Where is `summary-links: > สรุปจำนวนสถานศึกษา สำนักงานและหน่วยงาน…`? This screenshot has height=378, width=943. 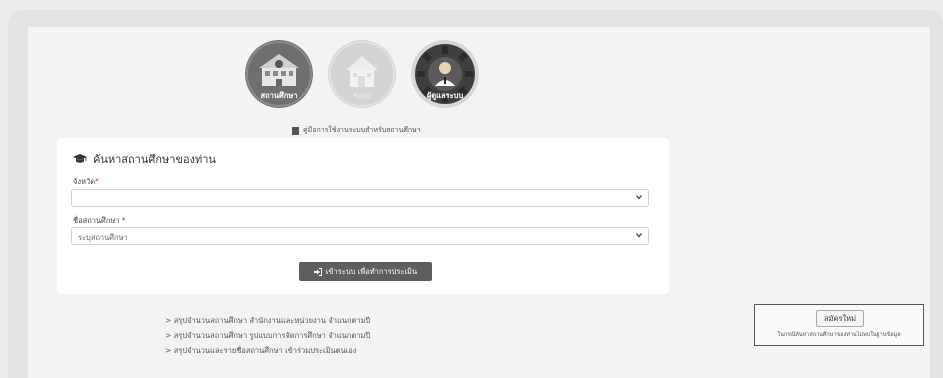
summary-links: > สรุปจำนวนสถานศึกษา สำนักงานและหน่วยงาน… is located at coordinates (267, 335).